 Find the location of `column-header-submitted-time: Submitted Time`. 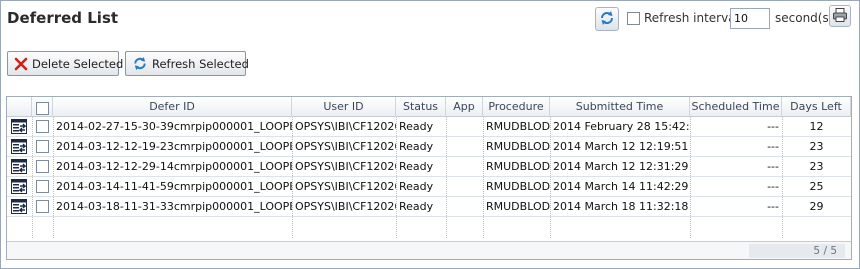

column-header-submitted-time: Submitted Time is located at coordinates (620, 107).